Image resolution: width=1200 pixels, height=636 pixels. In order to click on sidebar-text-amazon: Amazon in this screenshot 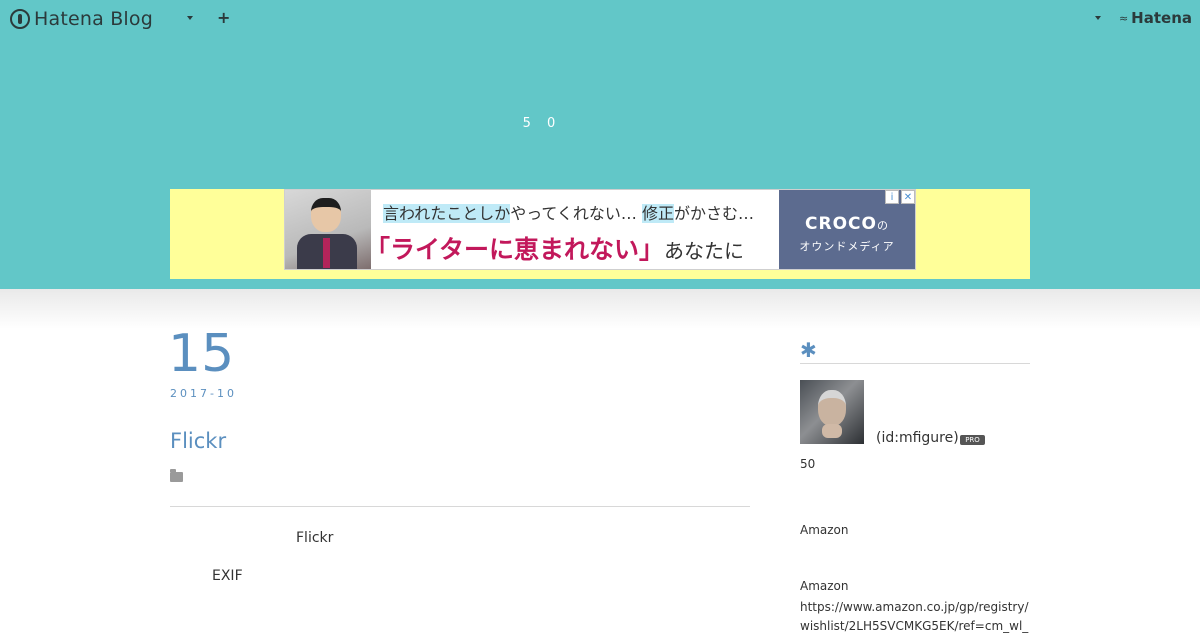, I will do `click(824, 530)`.